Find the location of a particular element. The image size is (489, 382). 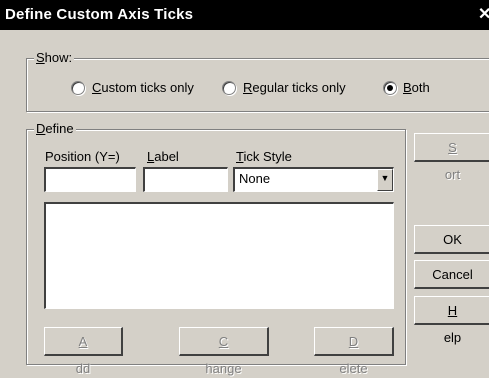

both-label: Both is located at coordinates (416, 87).